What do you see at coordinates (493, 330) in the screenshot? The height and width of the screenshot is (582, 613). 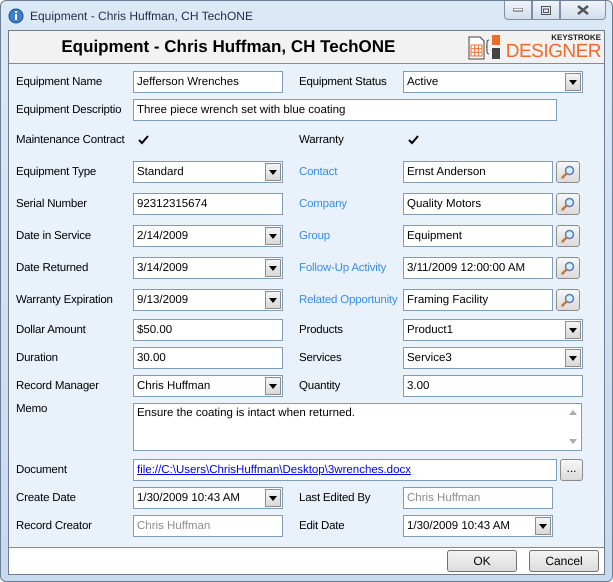 I see `dropdown-field: Product1` at bounding box center [493, 330].